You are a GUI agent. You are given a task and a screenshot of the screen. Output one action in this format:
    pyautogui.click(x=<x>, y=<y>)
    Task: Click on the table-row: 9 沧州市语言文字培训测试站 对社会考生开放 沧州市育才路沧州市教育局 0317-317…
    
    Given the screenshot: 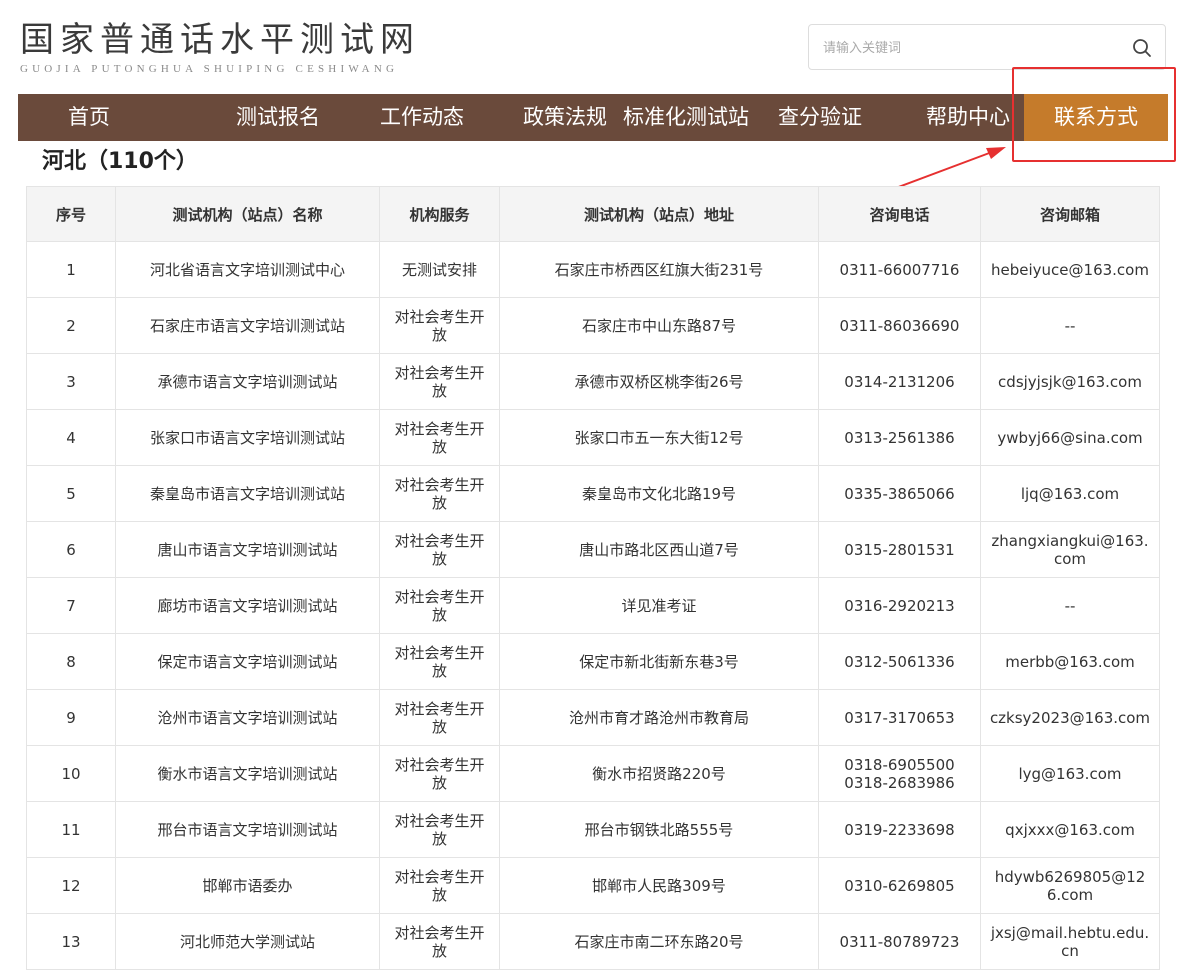 What is the action you would take?
    pyautogui.click(x=593, y=717)
    